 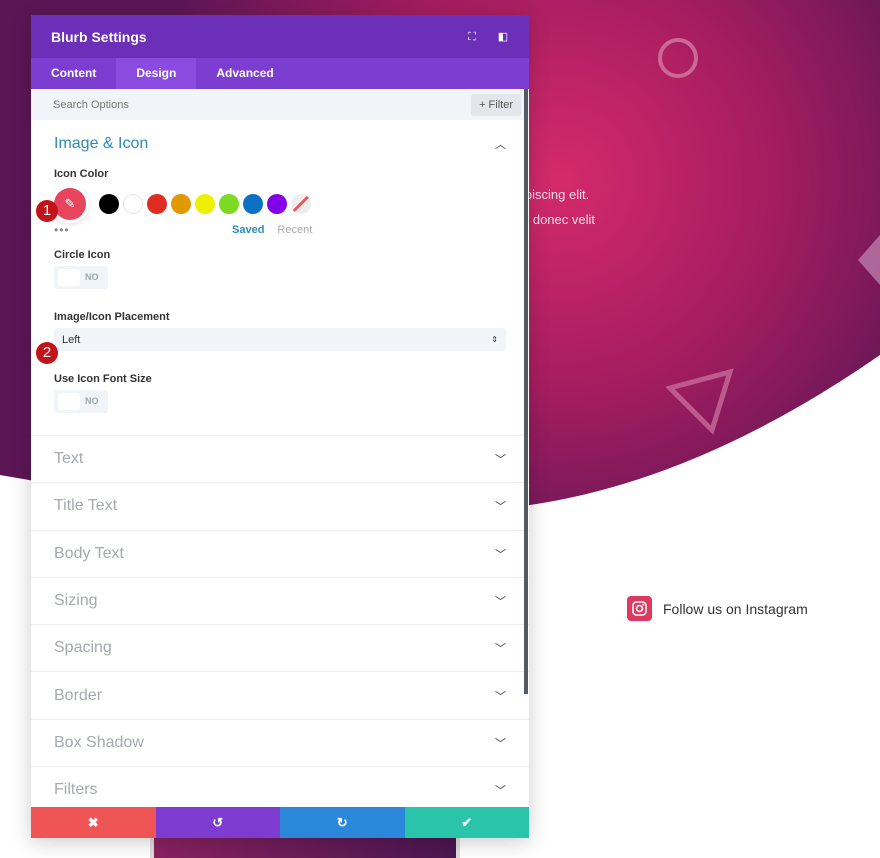 What do you see at coordinates (472, 37) in the screenshot?
I see `fullscreen-icon: ⛶` at bounding box center [472, 37].